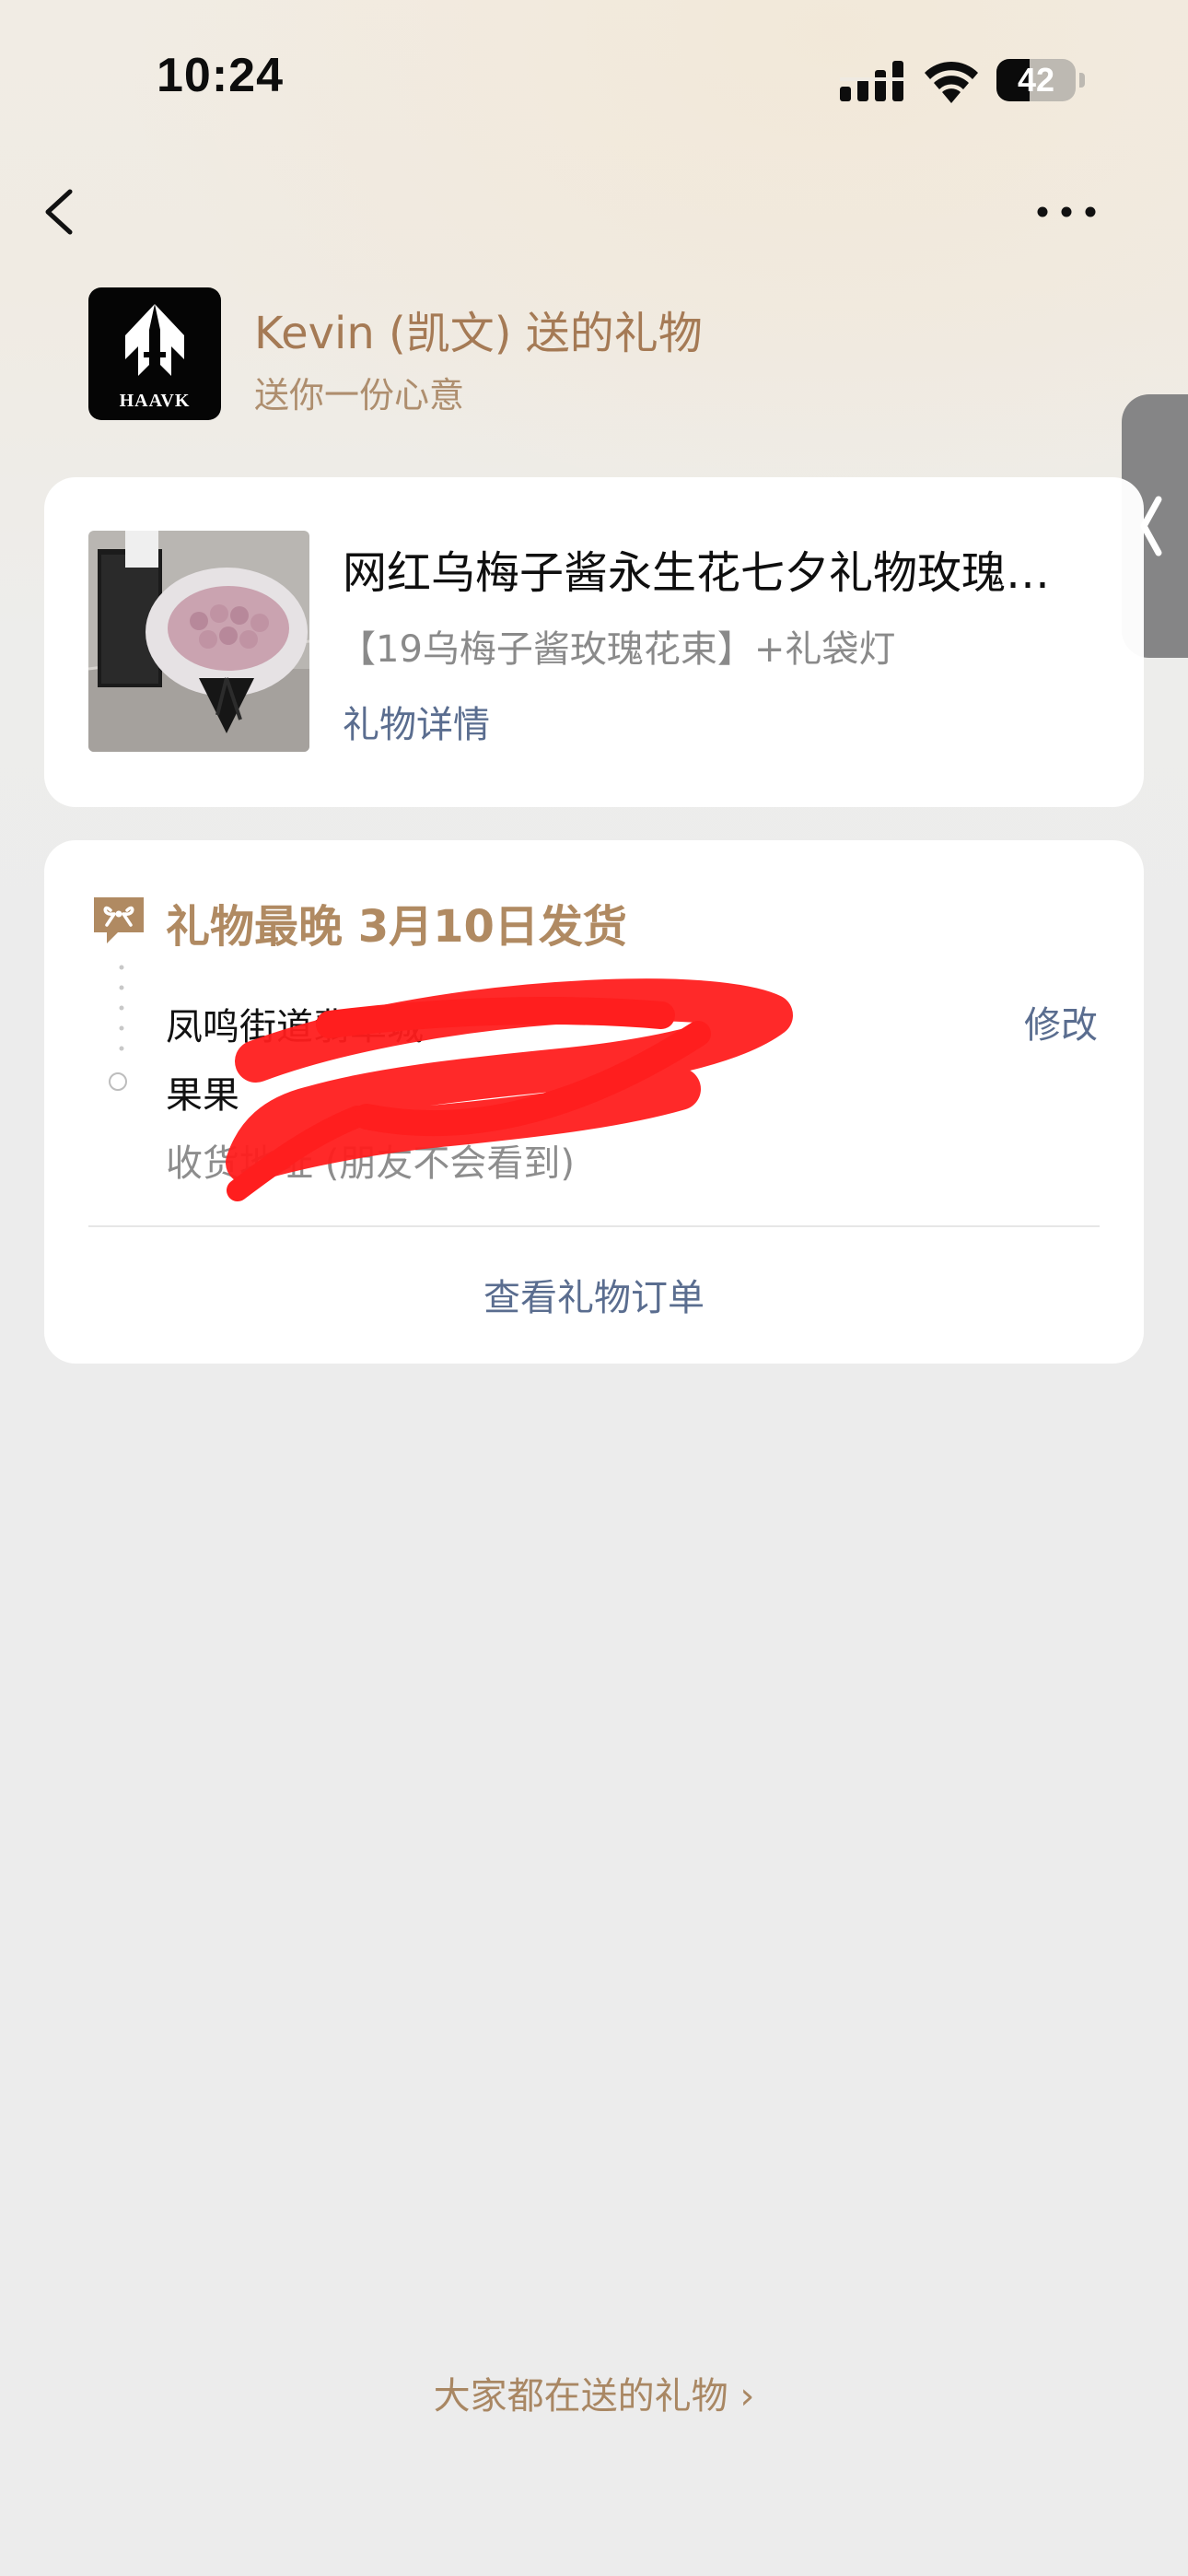 This screenshot has height=2576, width=1188. I want to click on battery-tip, so click(1082, 80).